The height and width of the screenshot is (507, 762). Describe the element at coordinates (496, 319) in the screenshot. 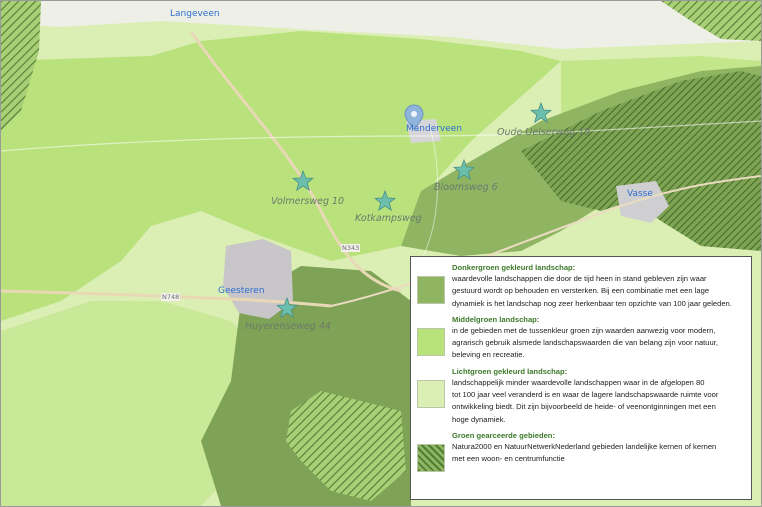

I see `legend-title: Middelgroen landschap:` at that location.